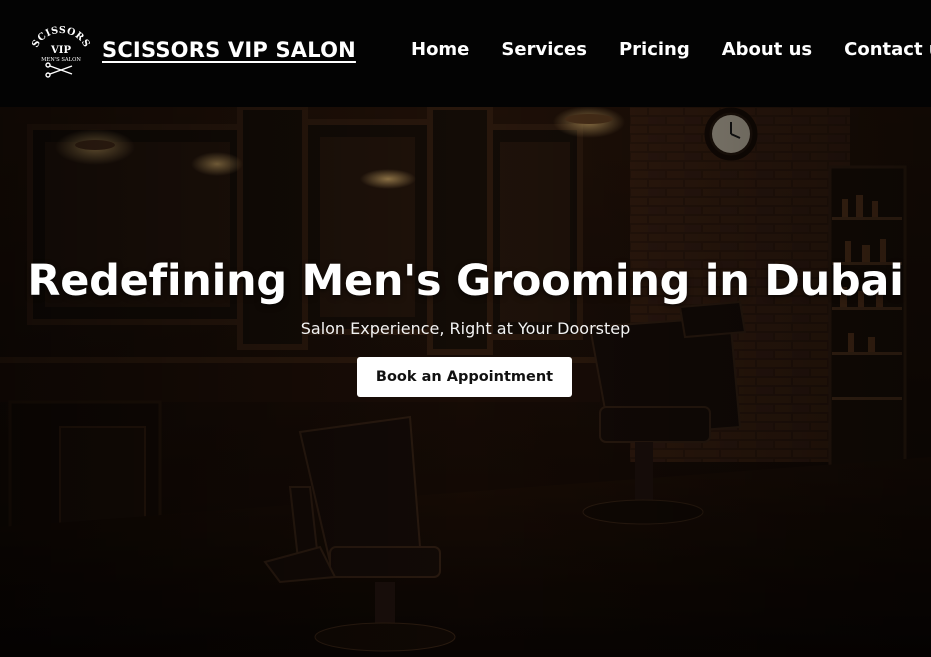 The width and height of the screenshot is (931, 657). I want to click on svg-text: VIP, so click(60, 50).